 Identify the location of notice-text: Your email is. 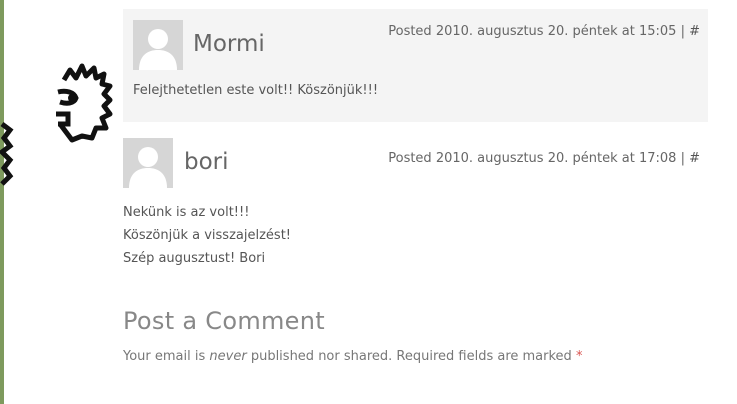
(164, 356).